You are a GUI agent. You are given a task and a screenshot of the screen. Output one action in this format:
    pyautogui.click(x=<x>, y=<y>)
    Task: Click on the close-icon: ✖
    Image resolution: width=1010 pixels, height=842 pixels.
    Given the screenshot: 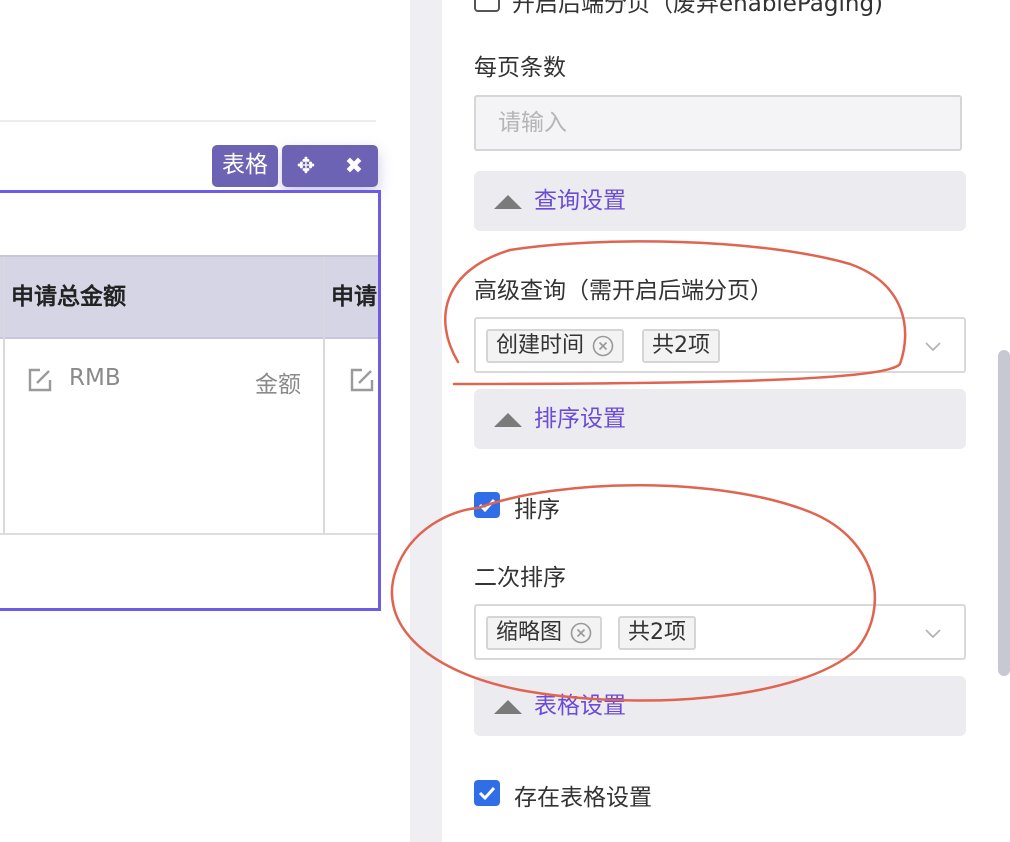 What is the action you would take?
    pyautogui.click(x=354, y=166)
    